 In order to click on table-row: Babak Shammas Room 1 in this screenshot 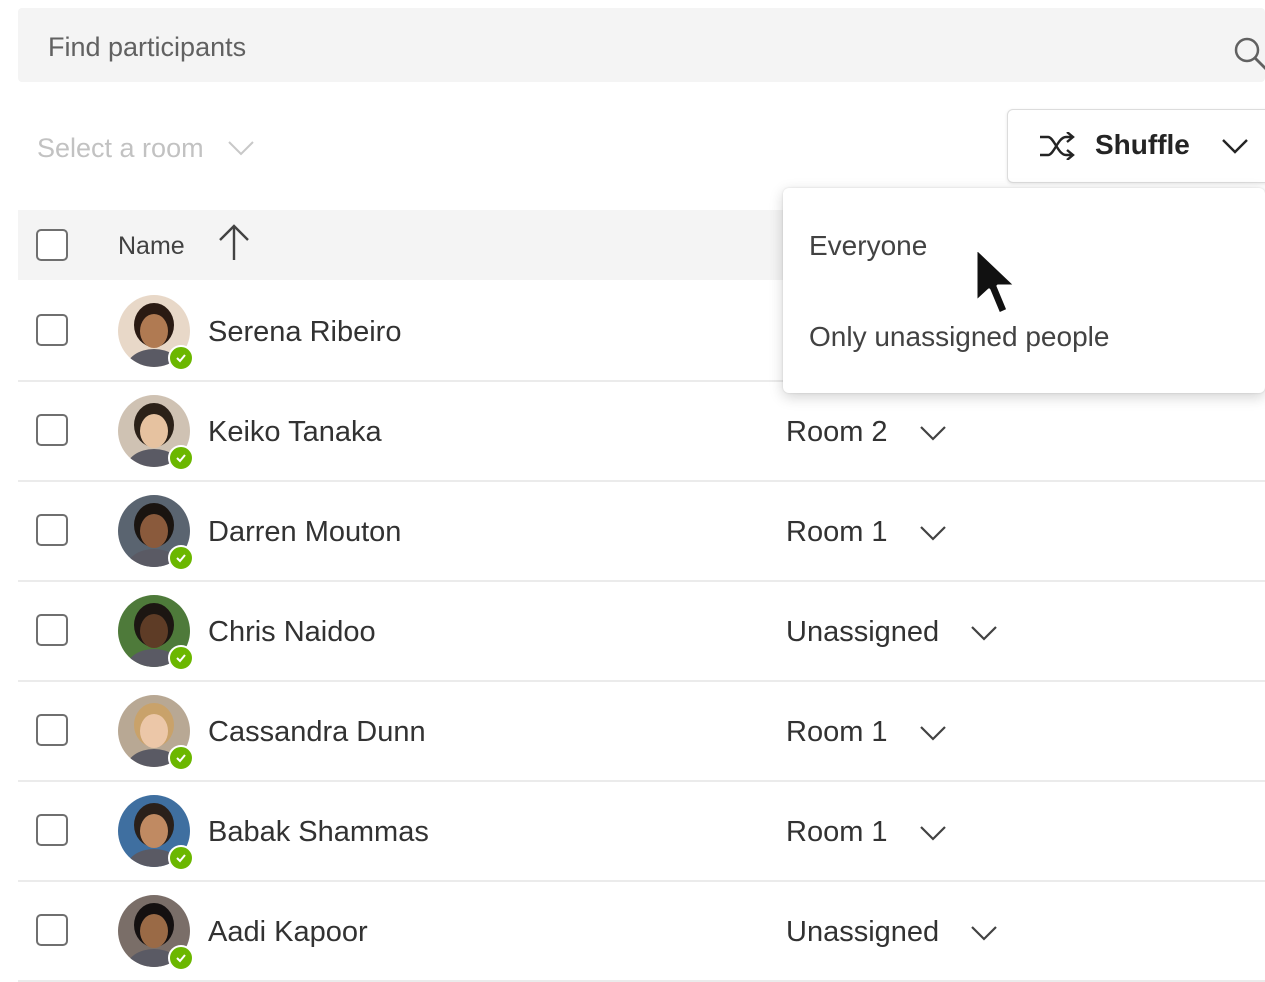, I will do `click(641, 832)`.